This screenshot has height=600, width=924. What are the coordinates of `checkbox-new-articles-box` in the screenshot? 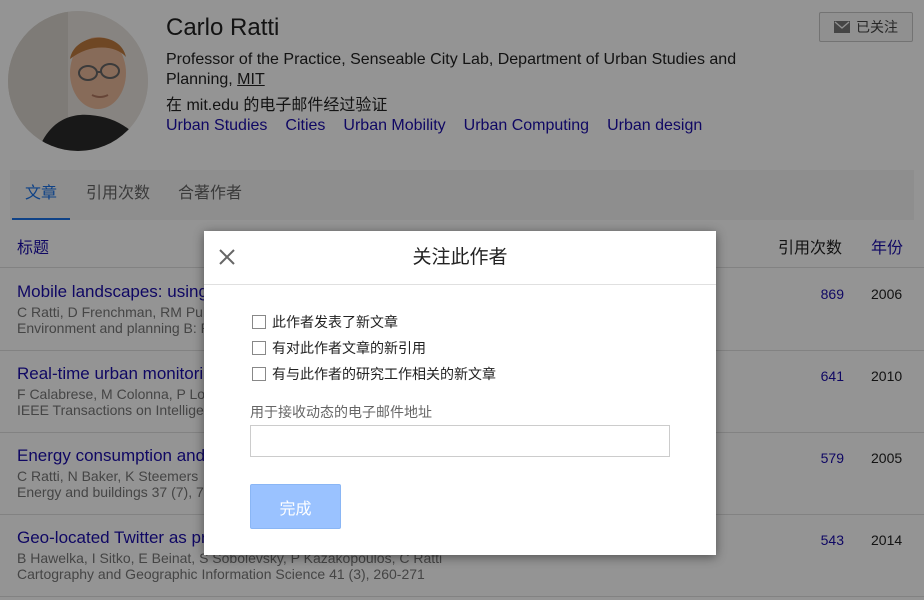 It's located at (259, 322).